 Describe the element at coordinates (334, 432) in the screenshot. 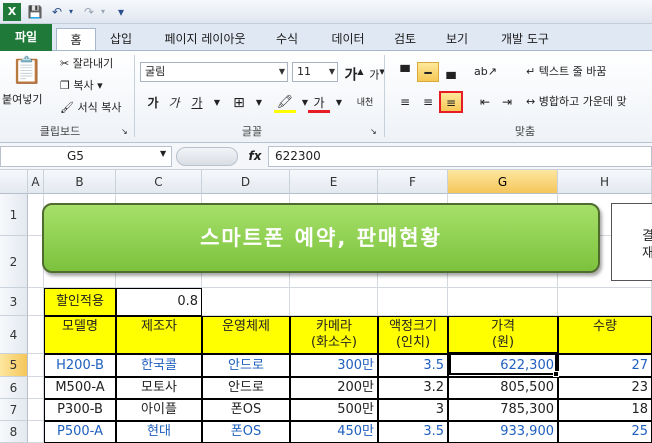

I see `table-cell: 450만` at that location.